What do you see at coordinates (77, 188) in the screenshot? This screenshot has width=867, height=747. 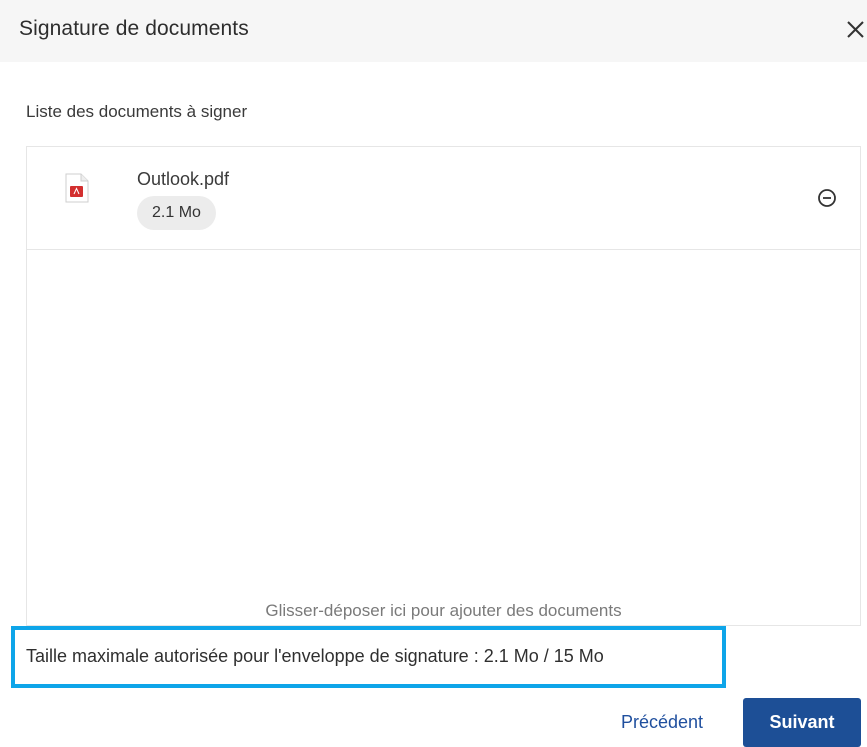 I see `pdf-file-icon` at bounding box center [77, 188].